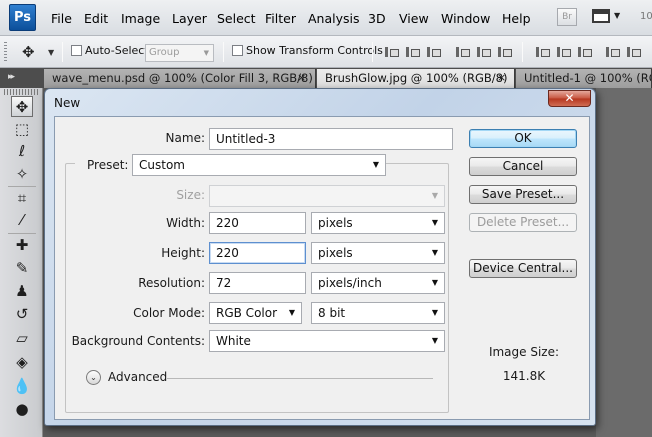 The width and height of the screenshot is (652, 437). Describe the element at coordinates (484, 52) in the screenshot. I see `align-horizontal-centers-icon` at that location.